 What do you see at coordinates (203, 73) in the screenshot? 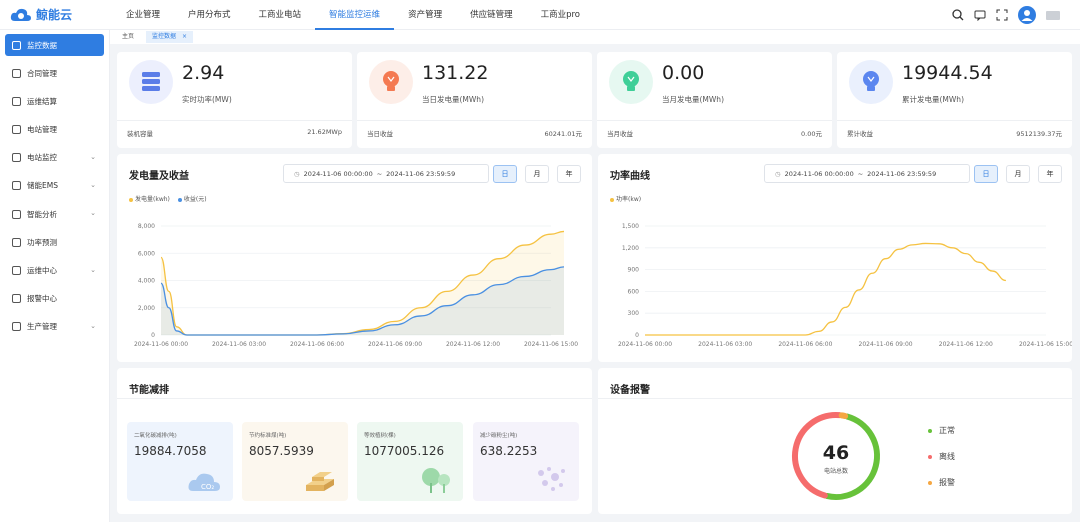
I see `stat-value: 2.94` at bounding box center [203, 73].